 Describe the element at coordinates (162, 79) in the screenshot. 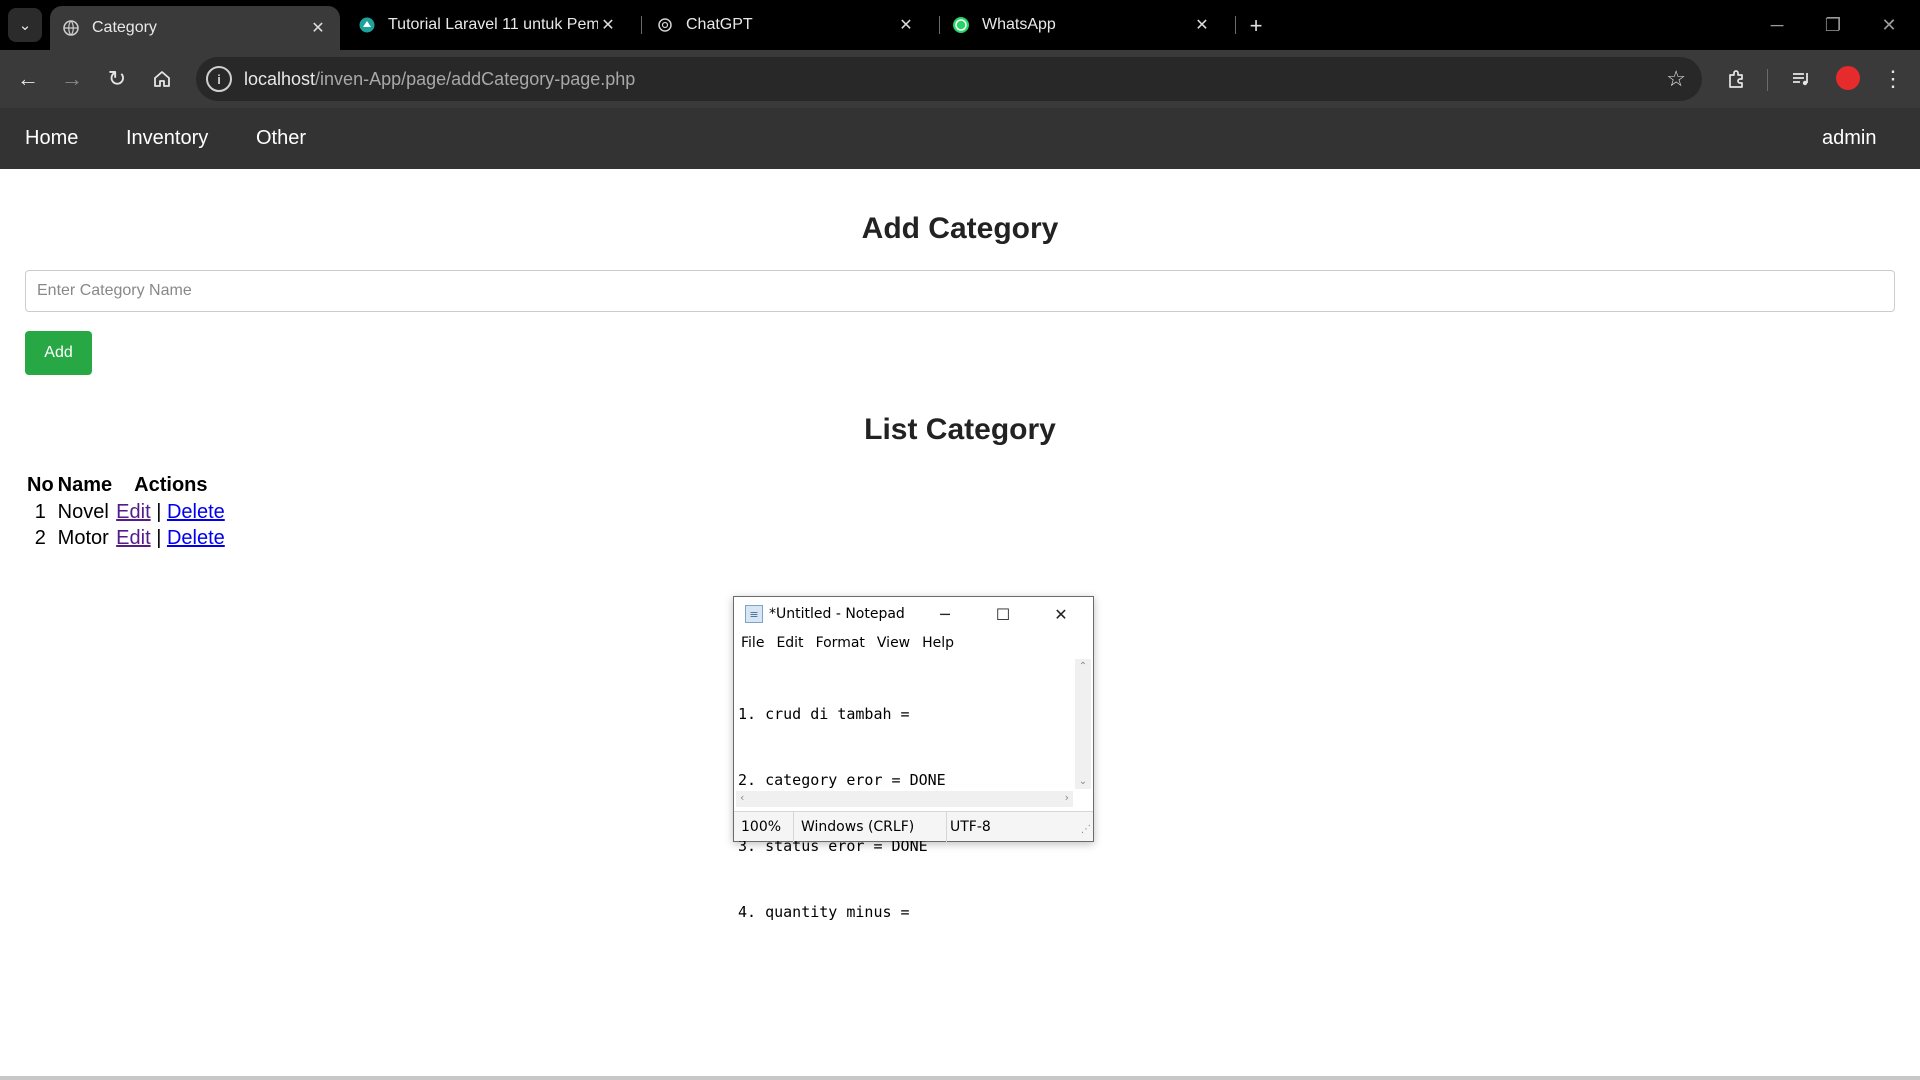

I see `home-icon` at that location.